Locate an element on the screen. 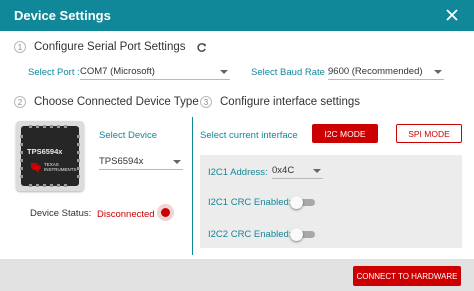  texas-instruments-logo is located at coordinates (36, 167).